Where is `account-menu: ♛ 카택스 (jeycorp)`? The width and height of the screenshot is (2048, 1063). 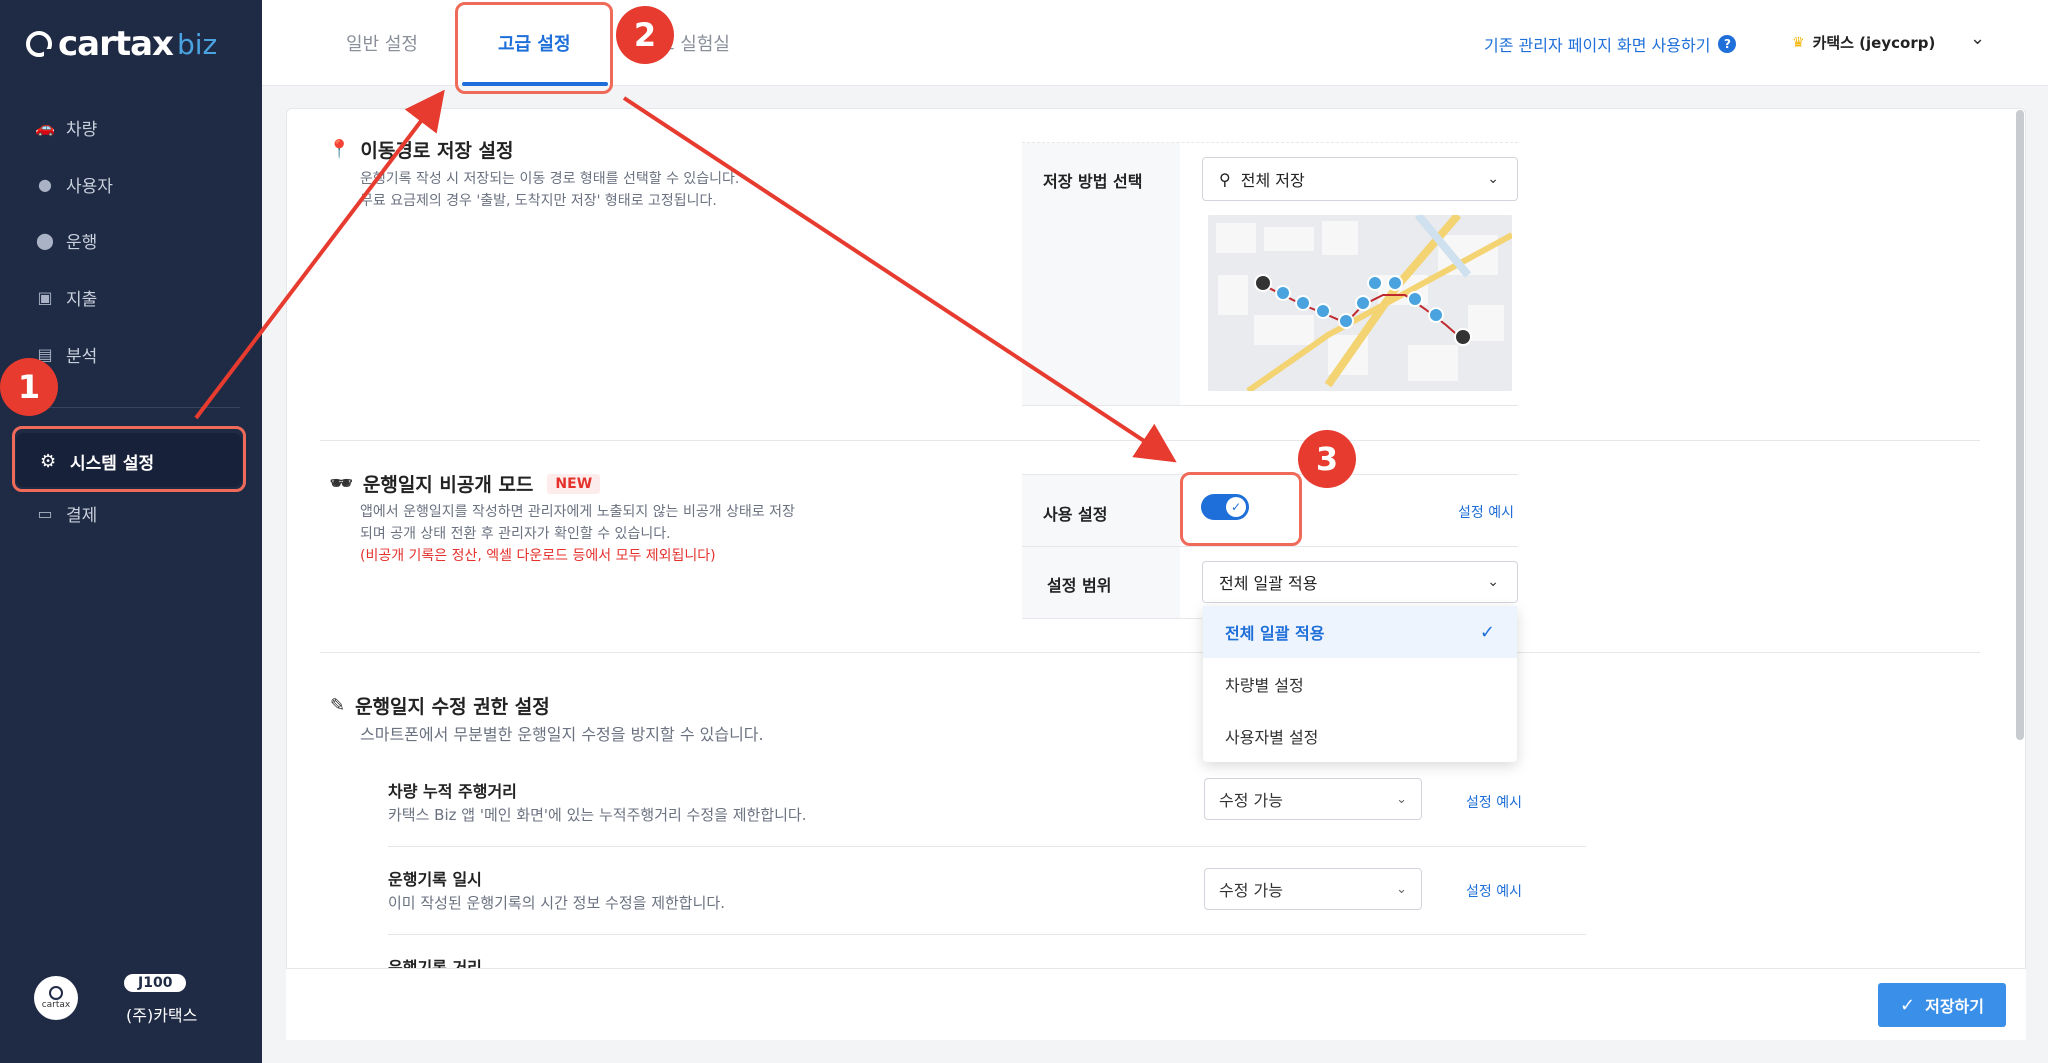 account-menu: ♛ 카택스 (jeycorp) is located at coordinates (1863, 42).